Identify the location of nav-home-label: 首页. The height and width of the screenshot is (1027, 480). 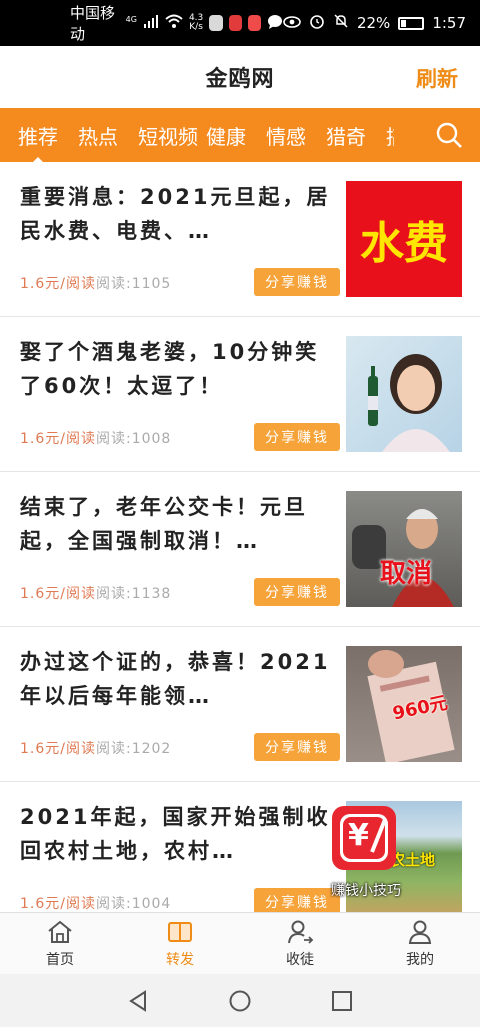
(60, 960).